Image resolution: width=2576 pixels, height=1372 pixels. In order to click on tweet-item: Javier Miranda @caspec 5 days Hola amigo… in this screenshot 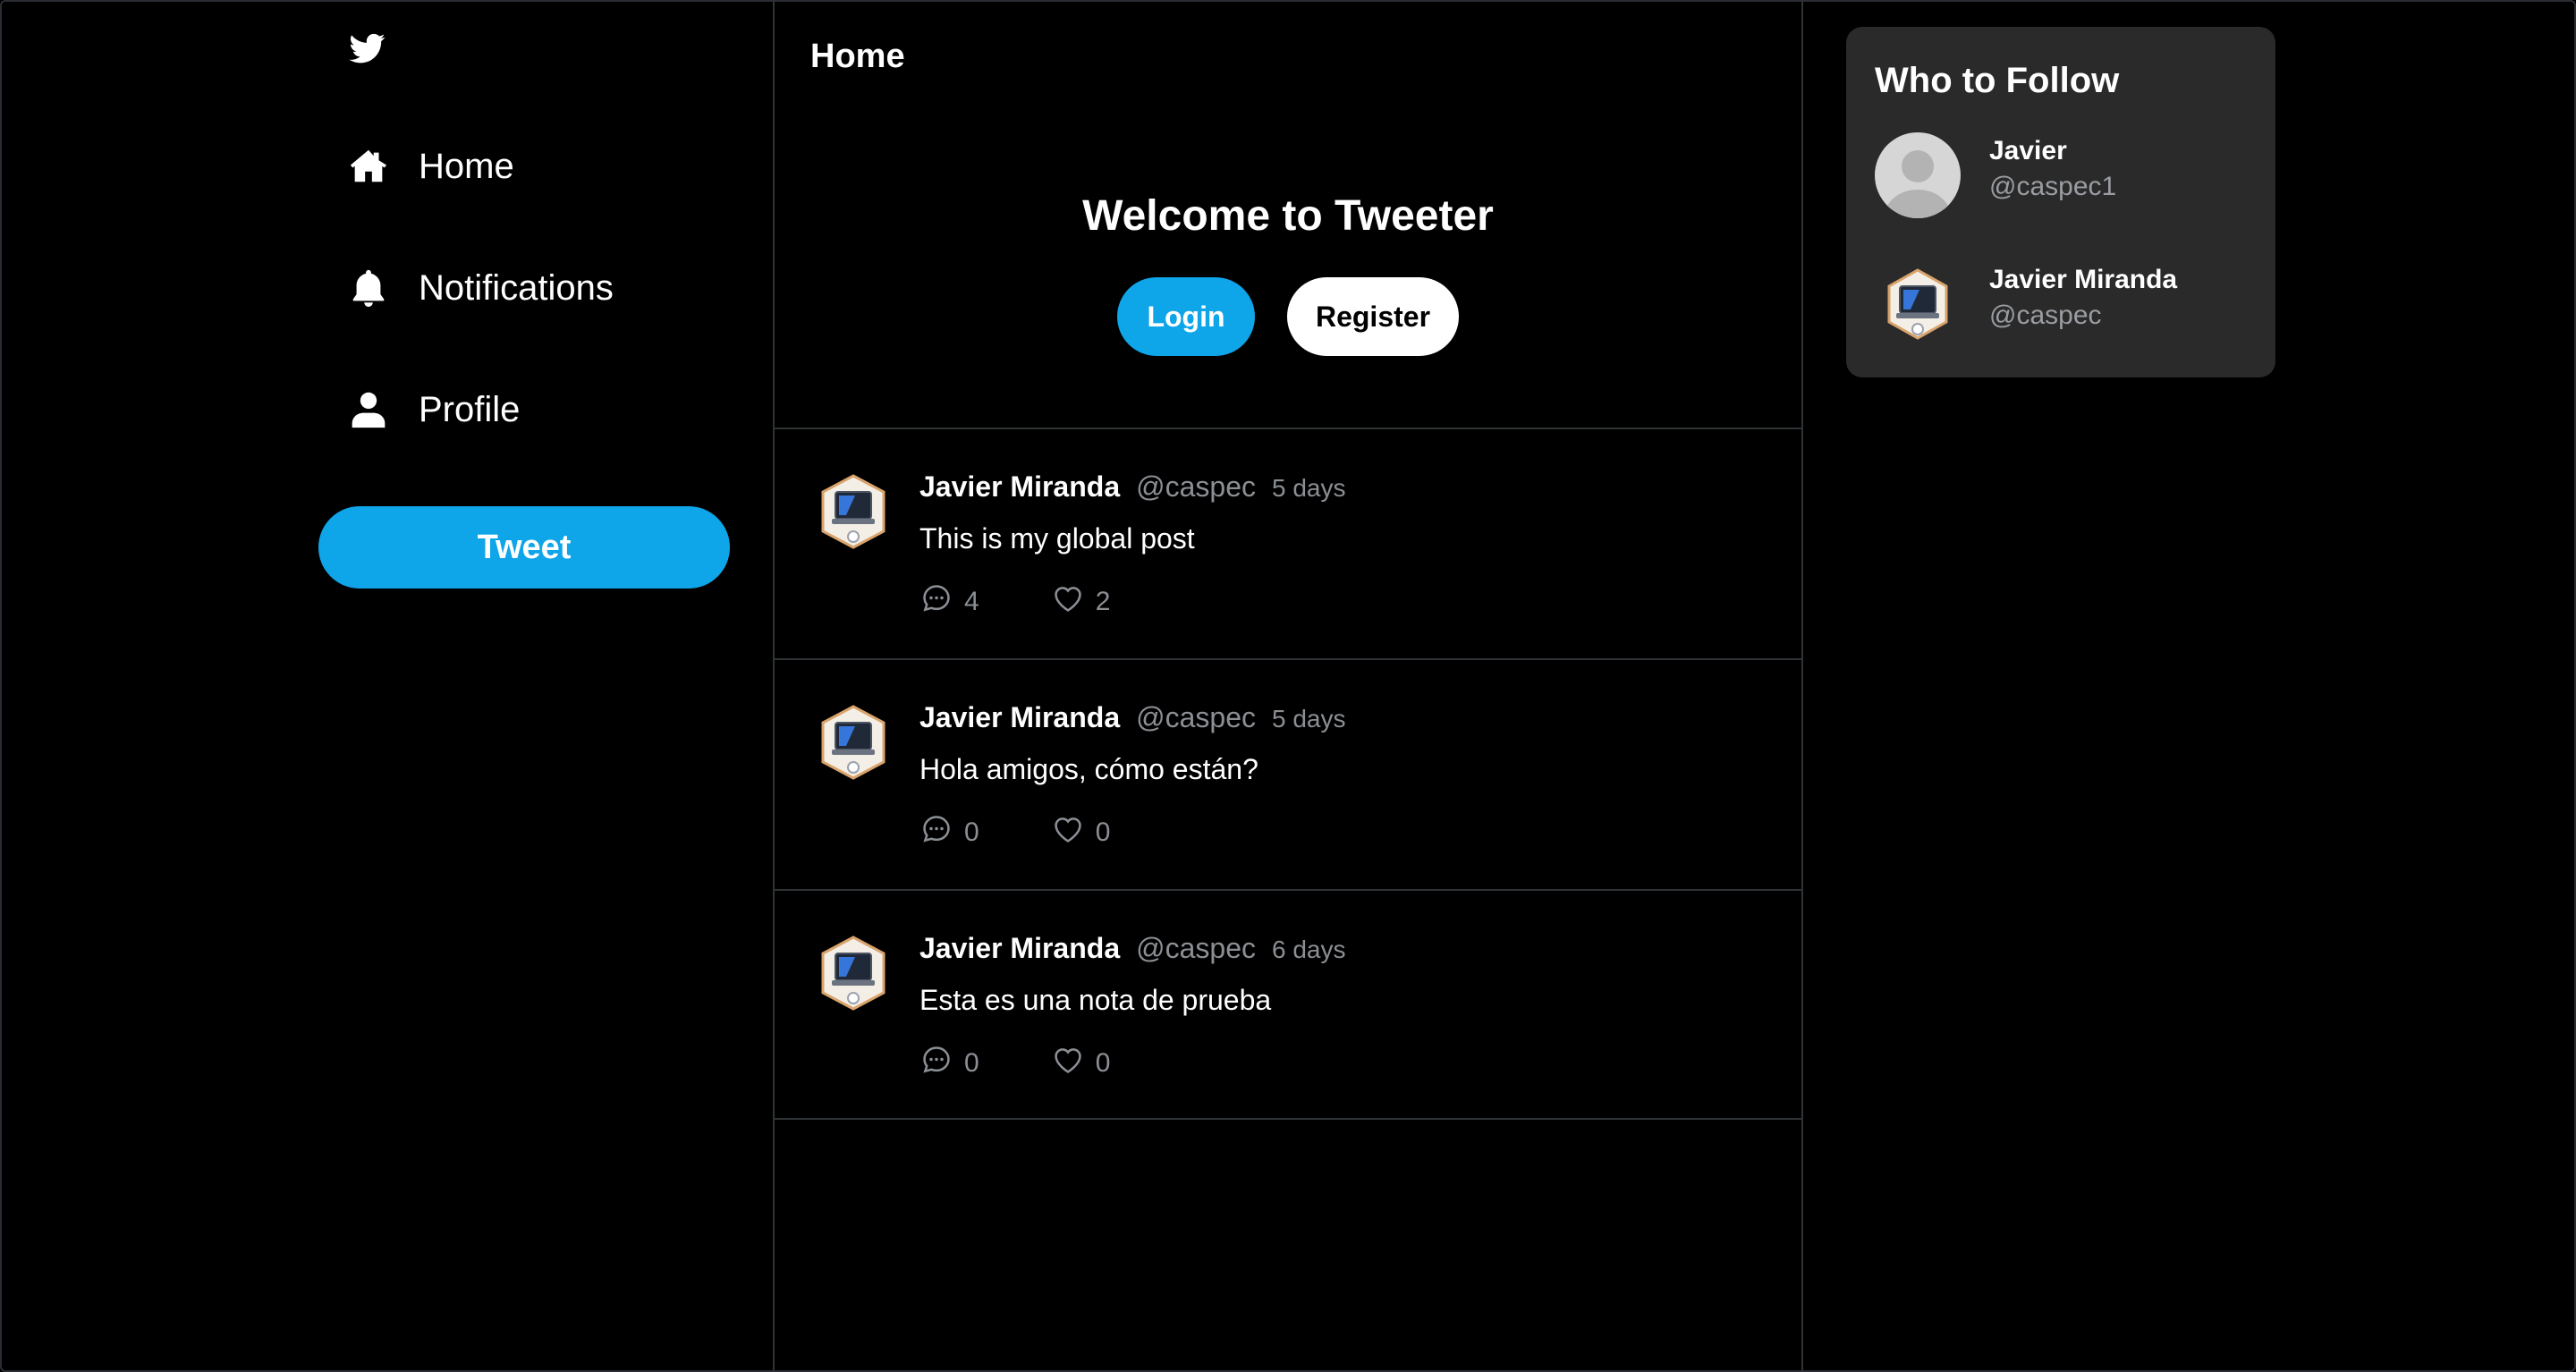, I will do `click(1288, 773)`.